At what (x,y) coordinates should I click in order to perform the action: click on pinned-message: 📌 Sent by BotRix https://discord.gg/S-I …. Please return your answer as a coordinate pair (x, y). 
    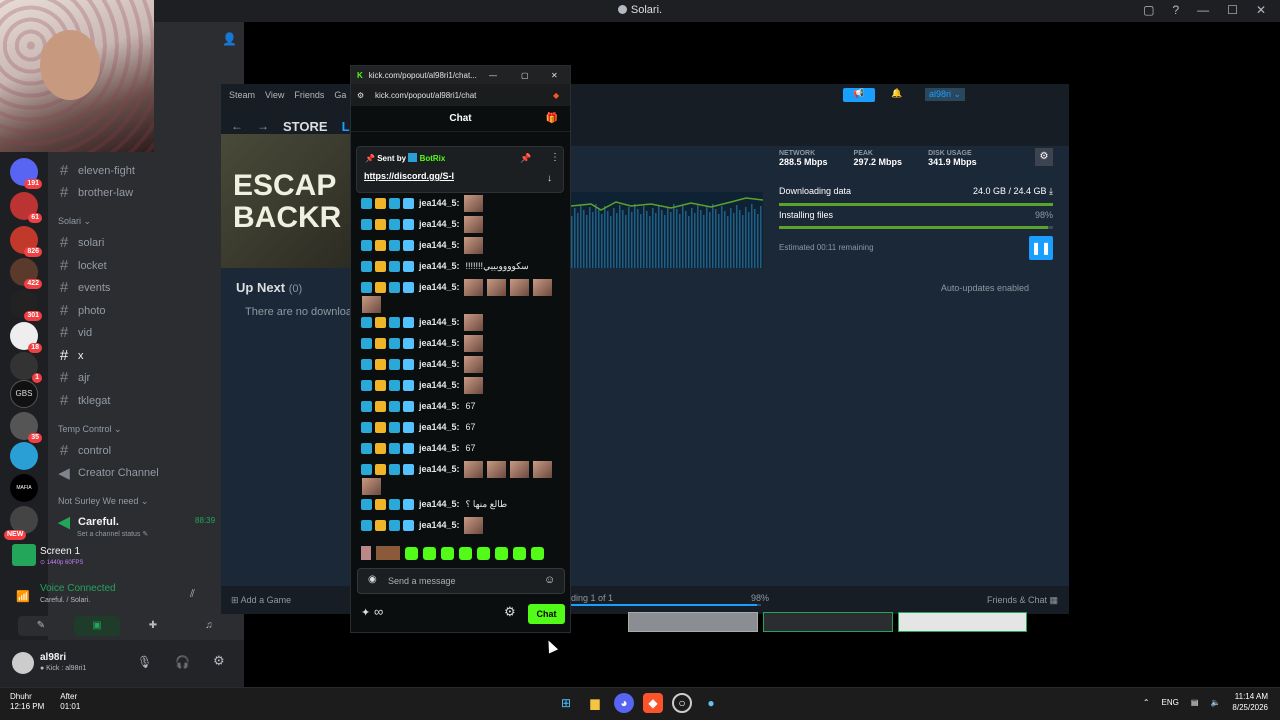
    Looking at the image, I should click on (460, 169).